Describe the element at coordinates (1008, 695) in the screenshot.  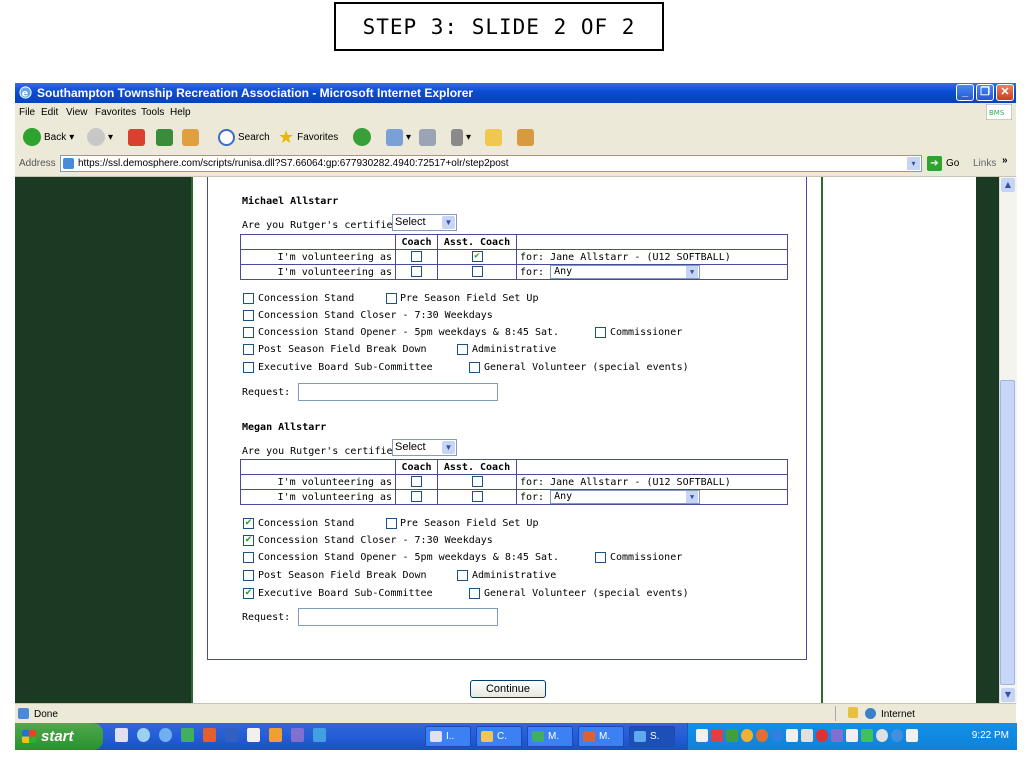
I see `scroll-down-icon: ▼` at that location.